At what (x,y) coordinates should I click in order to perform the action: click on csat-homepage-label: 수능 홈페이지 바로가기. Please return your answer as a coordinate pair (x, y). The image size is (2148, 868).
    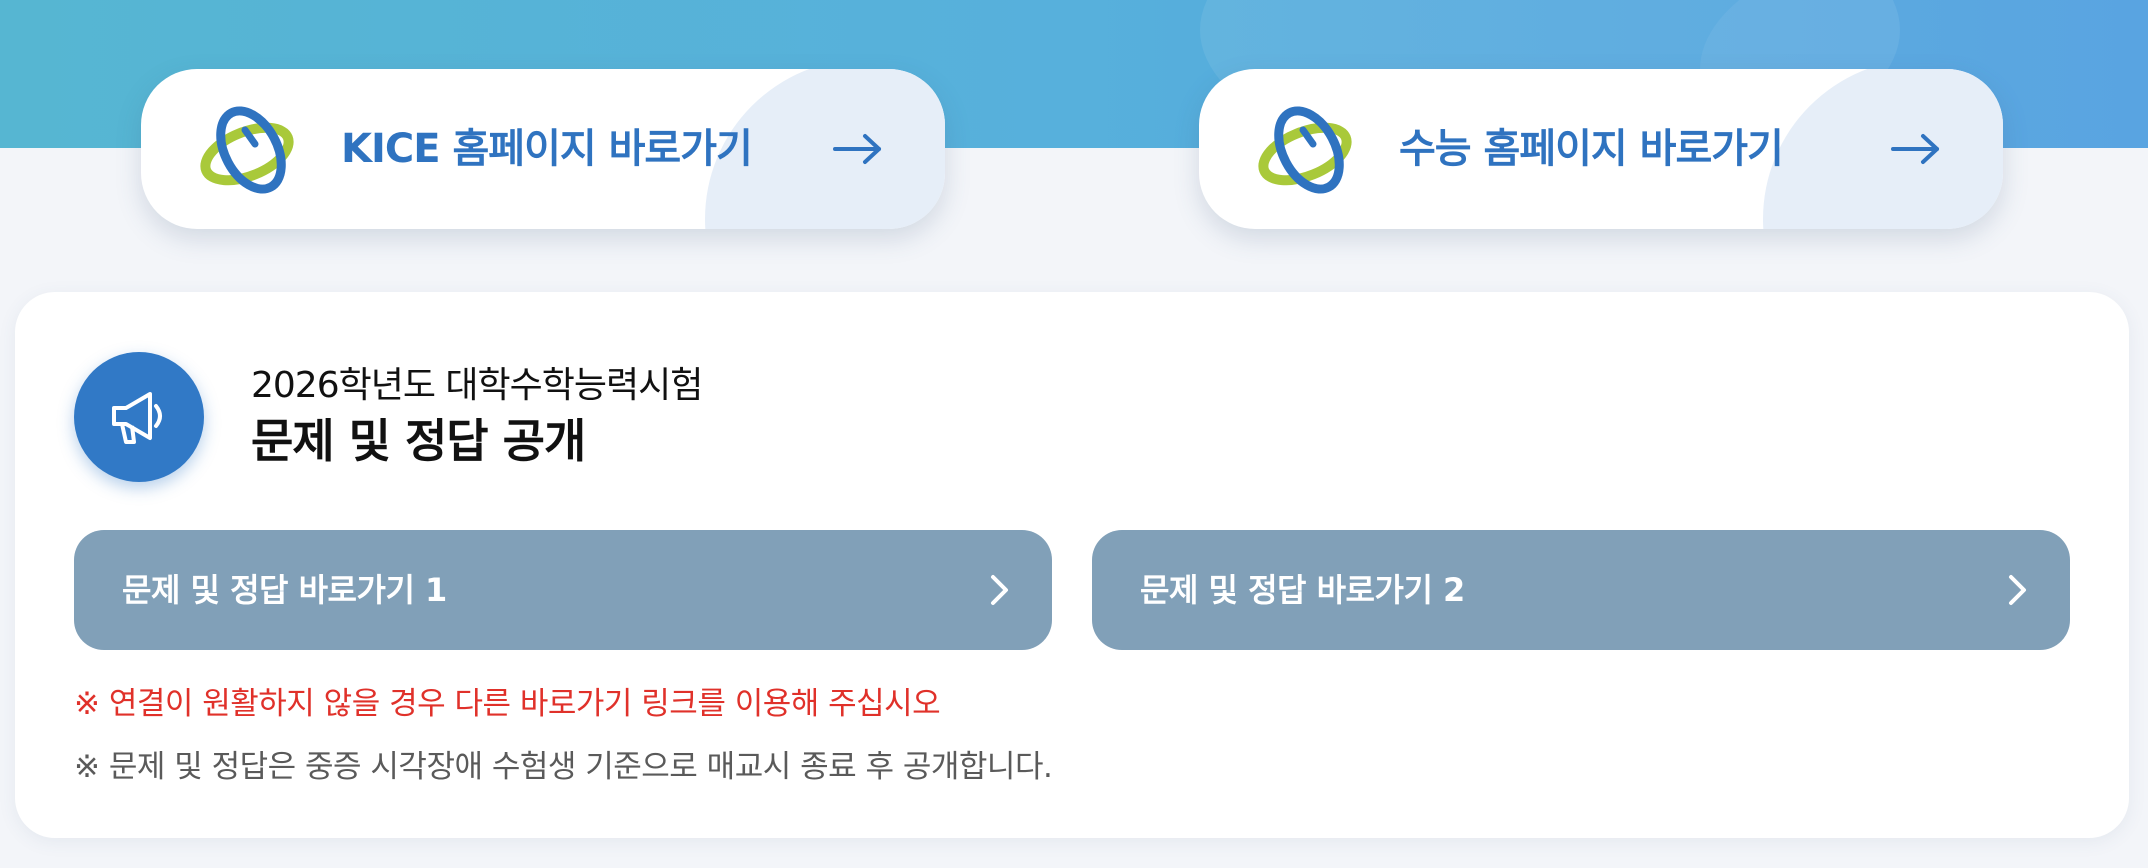
    Looking at the image, I should click on (1591, 149).